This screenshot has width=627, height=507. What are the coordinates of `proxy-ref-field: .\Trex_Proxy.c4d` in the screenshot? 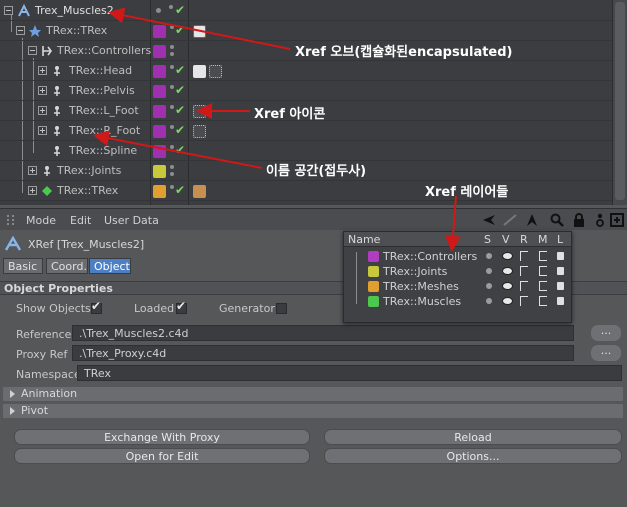 It's located at (323, 353).